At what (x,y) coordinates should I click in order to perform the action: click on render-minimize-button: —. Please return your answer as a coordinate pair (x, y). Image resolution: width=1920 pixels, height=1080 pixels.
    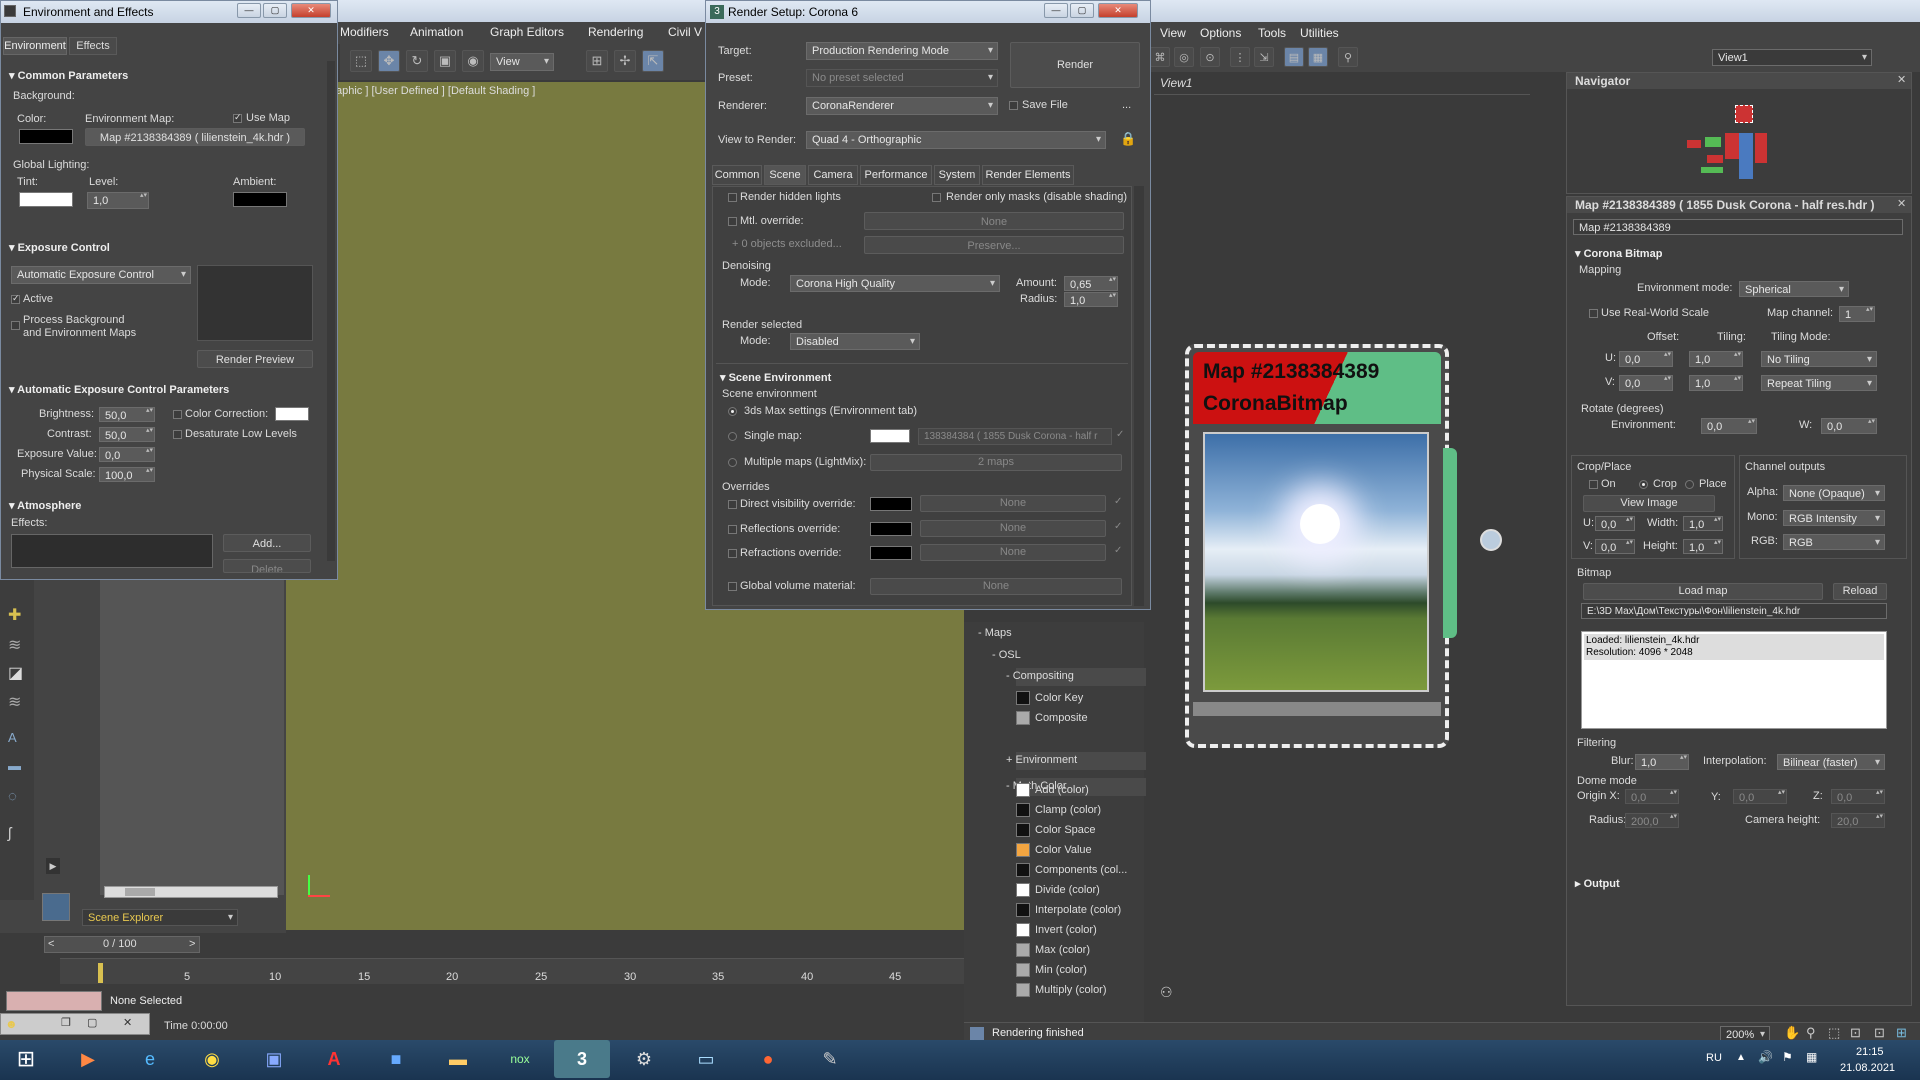
    Looking at the image, I should click on (1056, 10).